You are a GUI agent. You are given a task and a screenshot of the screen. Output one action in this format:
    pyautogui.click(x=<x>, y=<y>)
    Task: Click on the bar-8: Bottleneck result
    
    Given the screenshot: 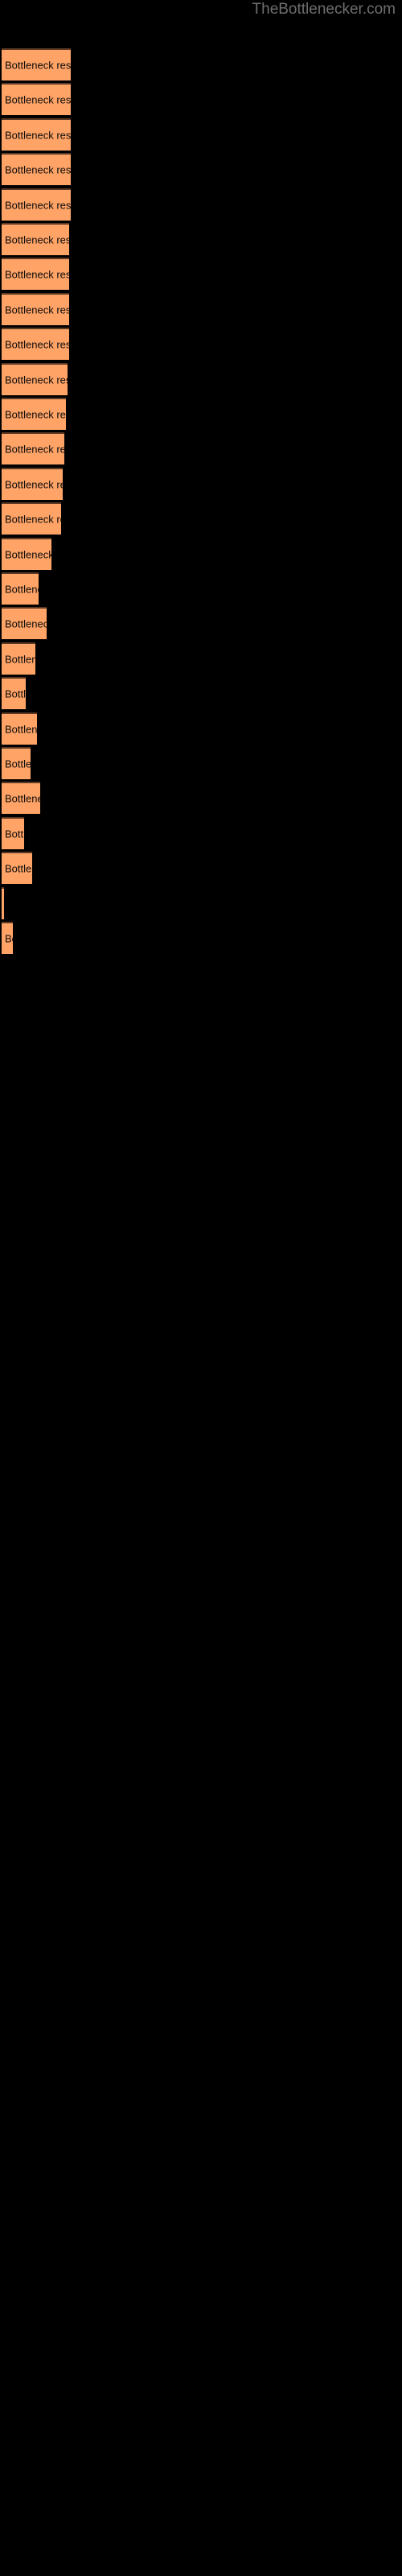 What is the action you would take?
    pyautogui.click(x=35, y=308)
    